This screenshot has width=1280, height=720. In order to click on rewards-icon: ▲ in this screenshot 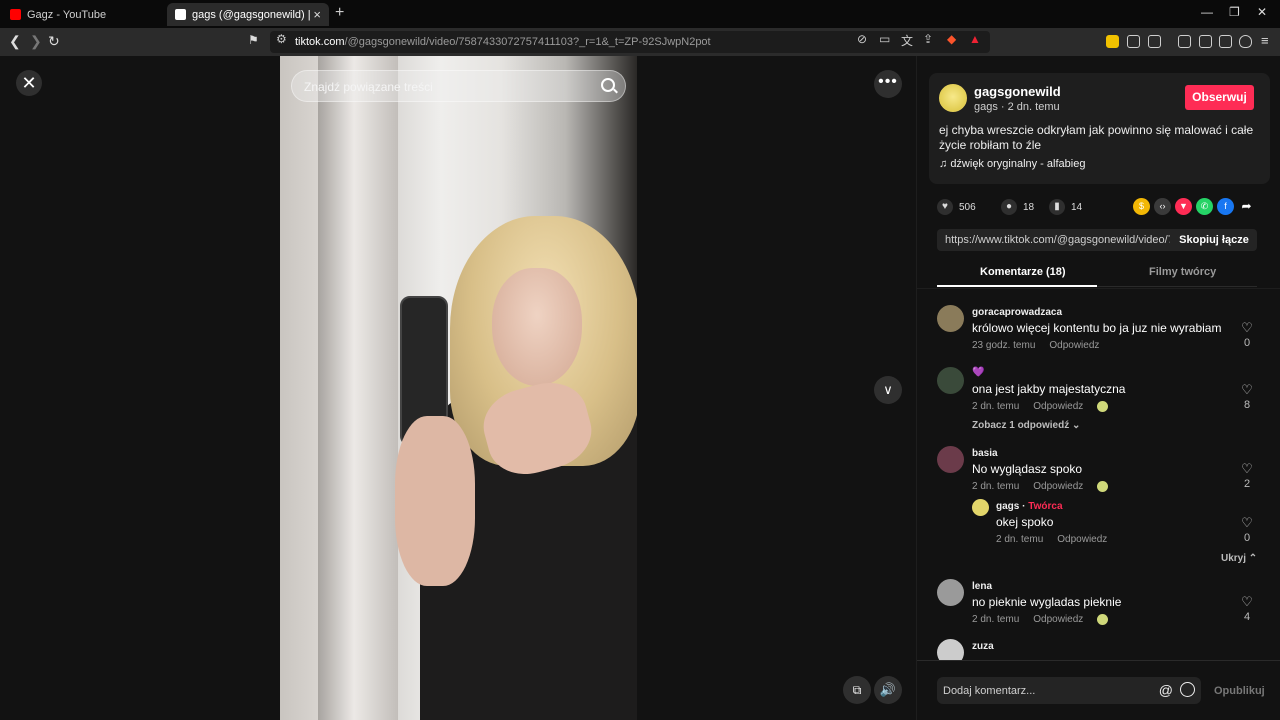, I will do `click(975, 39)`.